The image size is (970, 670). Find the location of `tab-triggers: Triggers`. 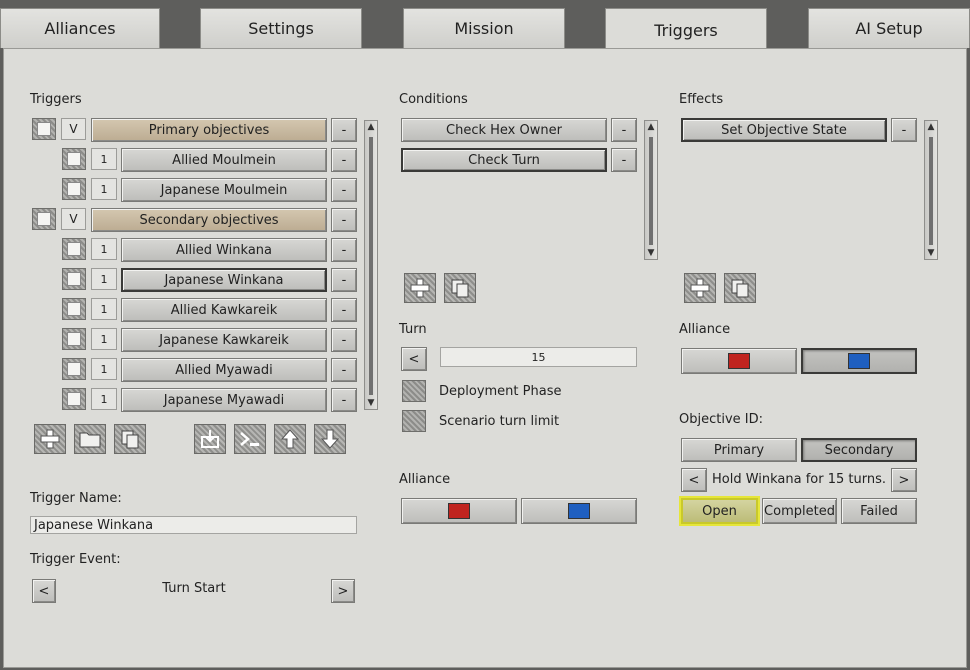

tab-triggers: Triggers is located at coordinates (686, 30).